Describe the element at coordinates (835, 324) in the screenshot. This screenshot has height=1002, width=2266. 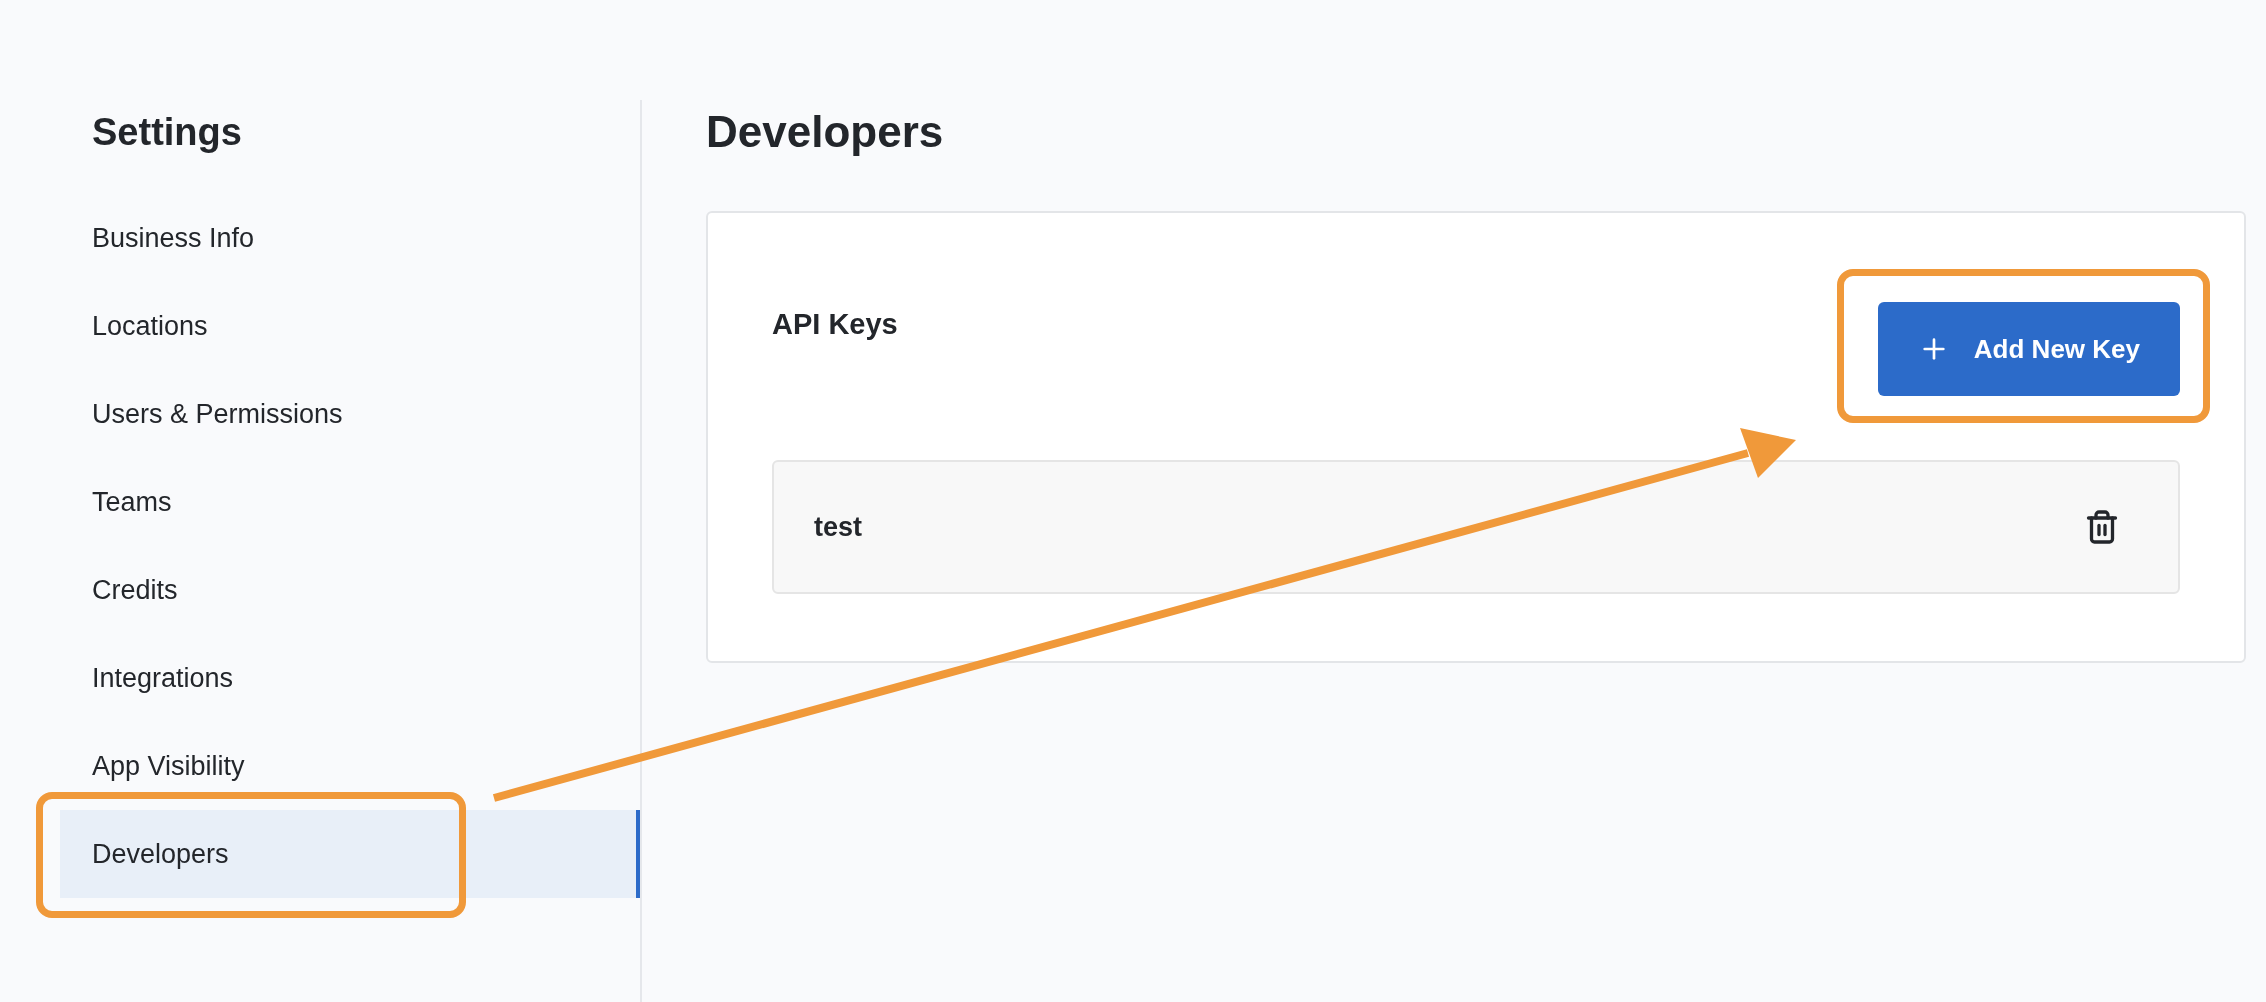
I see `section-title: API Keys` at that location.